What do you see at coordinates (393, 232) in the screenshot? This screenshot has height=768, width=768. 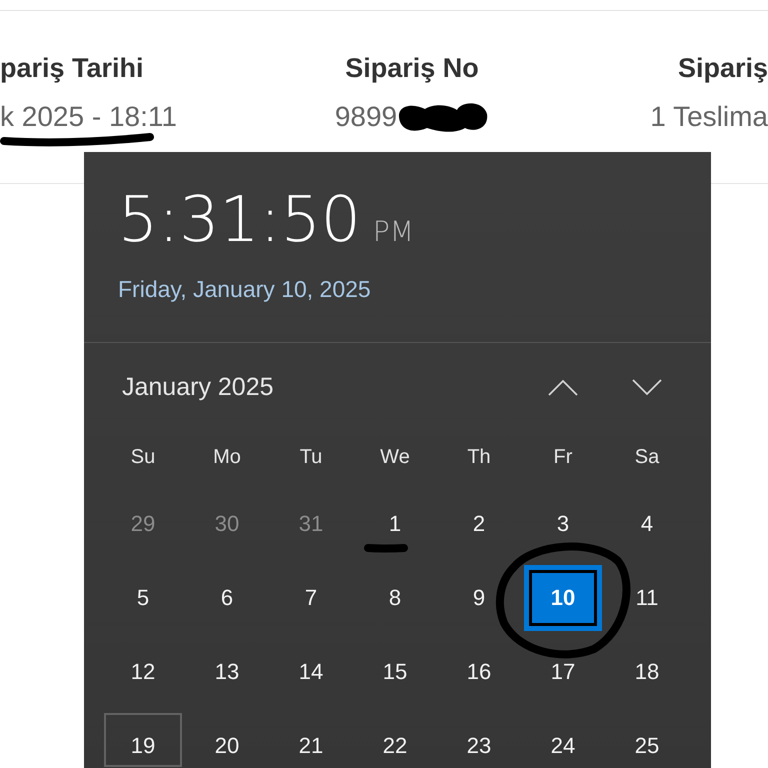 I see `am-pm-label: PM` at bounding box center [393, 232].